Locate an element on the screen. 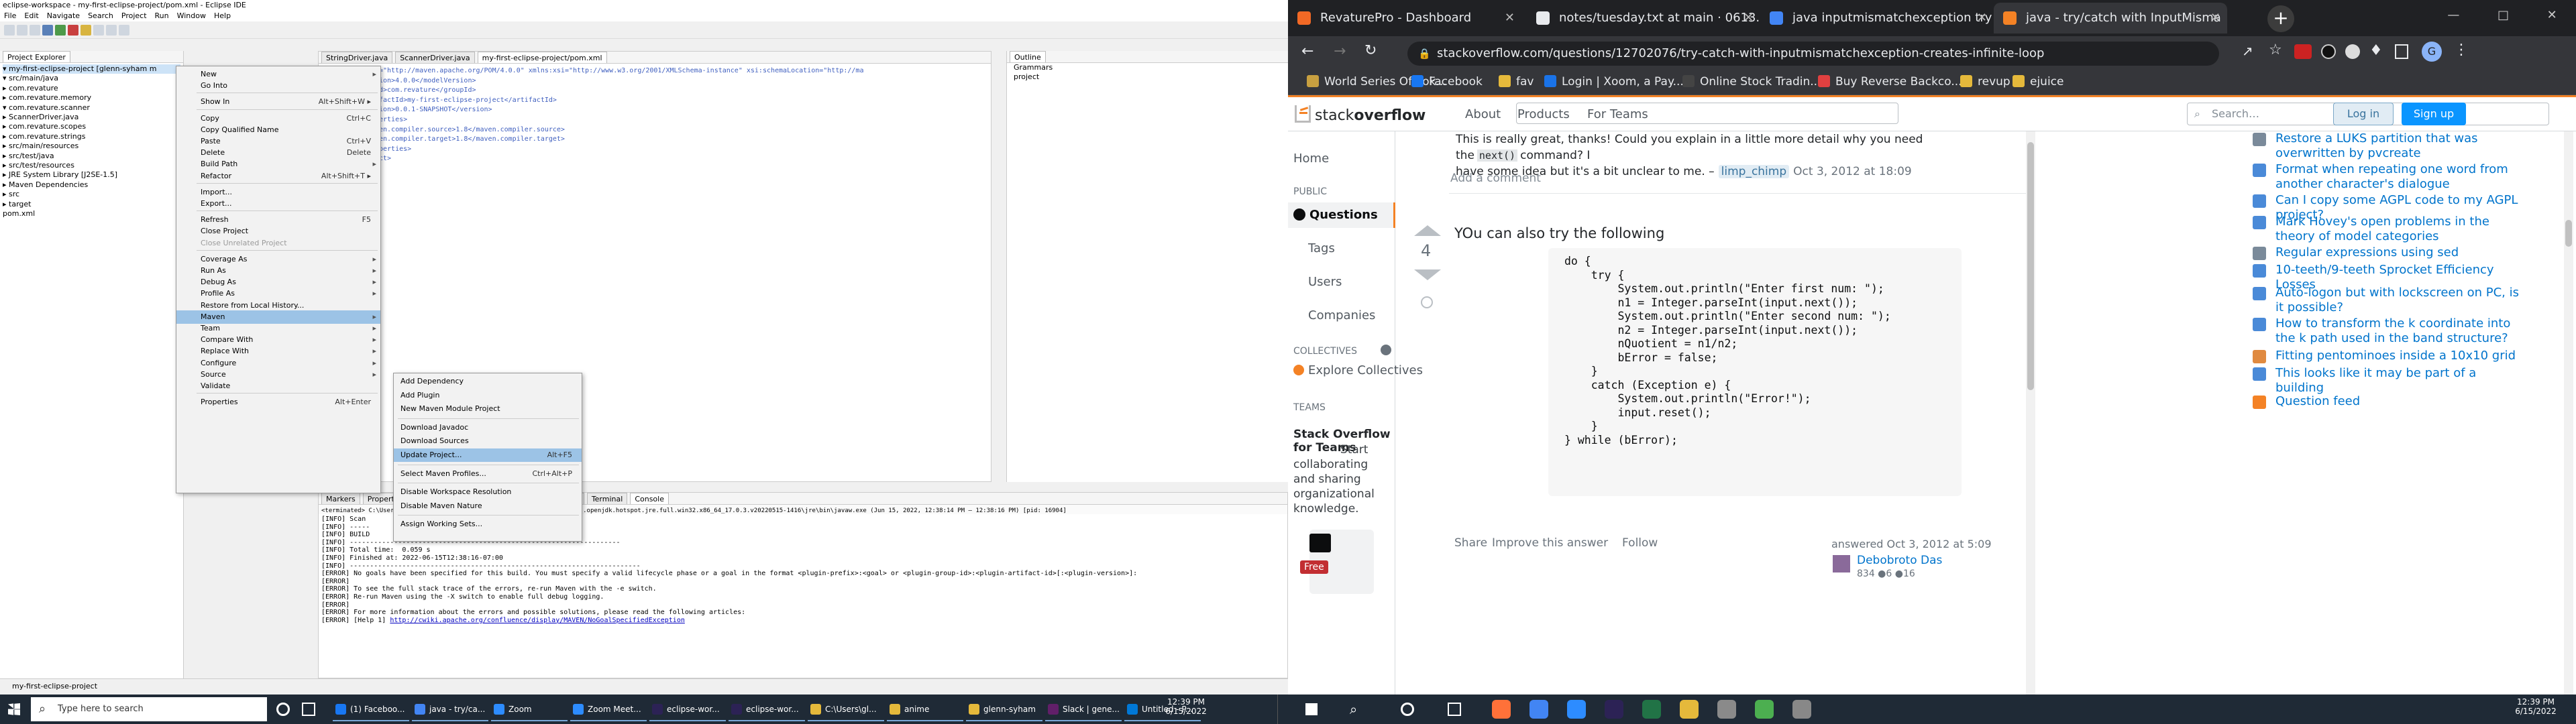 Image resolution: width=2576 pixels, height=724 pixels. forward-icon: → is located at coordinates (1340, 52).